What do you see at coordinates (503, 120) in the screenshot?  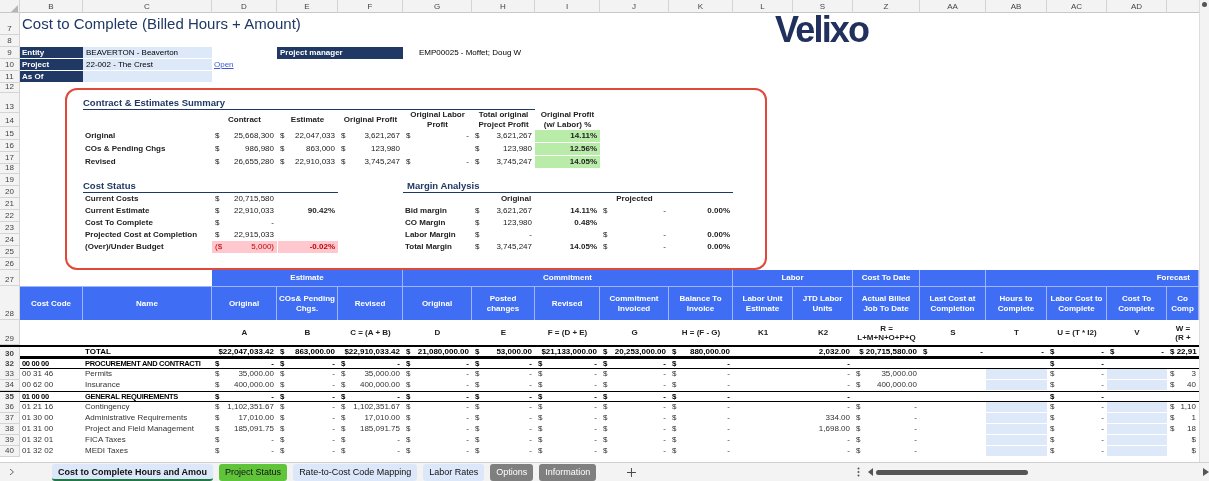 I see `column-heading: Total original Project Profit` at bounding box center [503, 120].